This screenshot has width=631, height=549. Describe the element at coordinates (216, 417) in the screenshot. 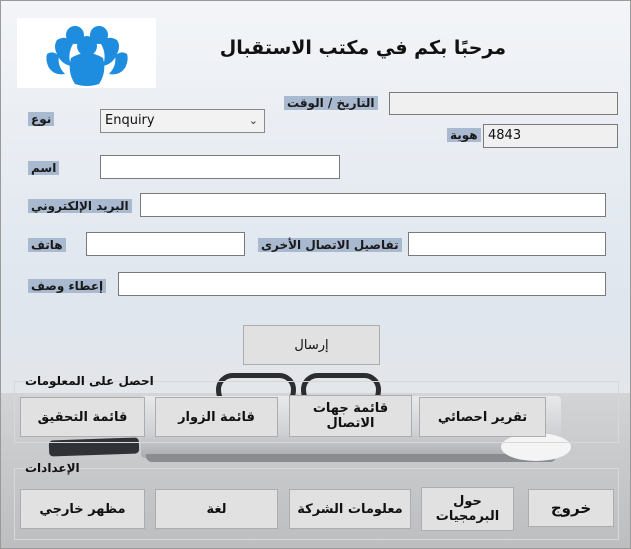

I see `visitors-list-button: قائمة الزوار` at that location.